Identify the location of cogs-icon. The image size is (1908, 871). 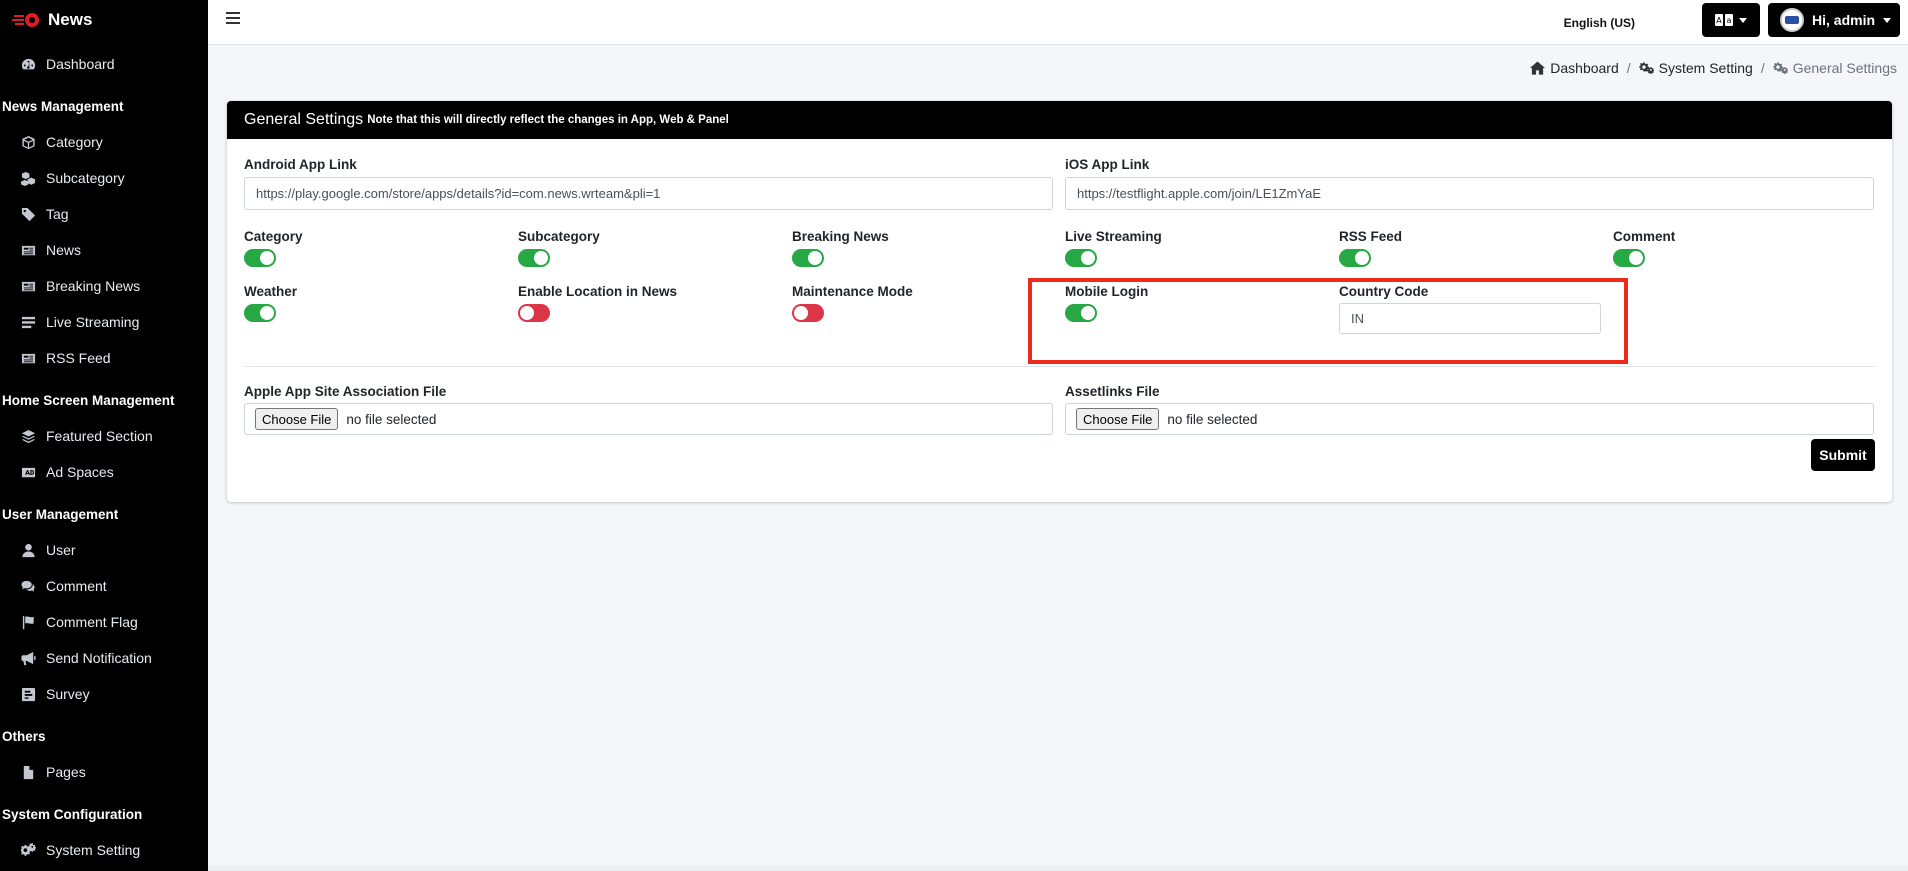
(1780, 68).